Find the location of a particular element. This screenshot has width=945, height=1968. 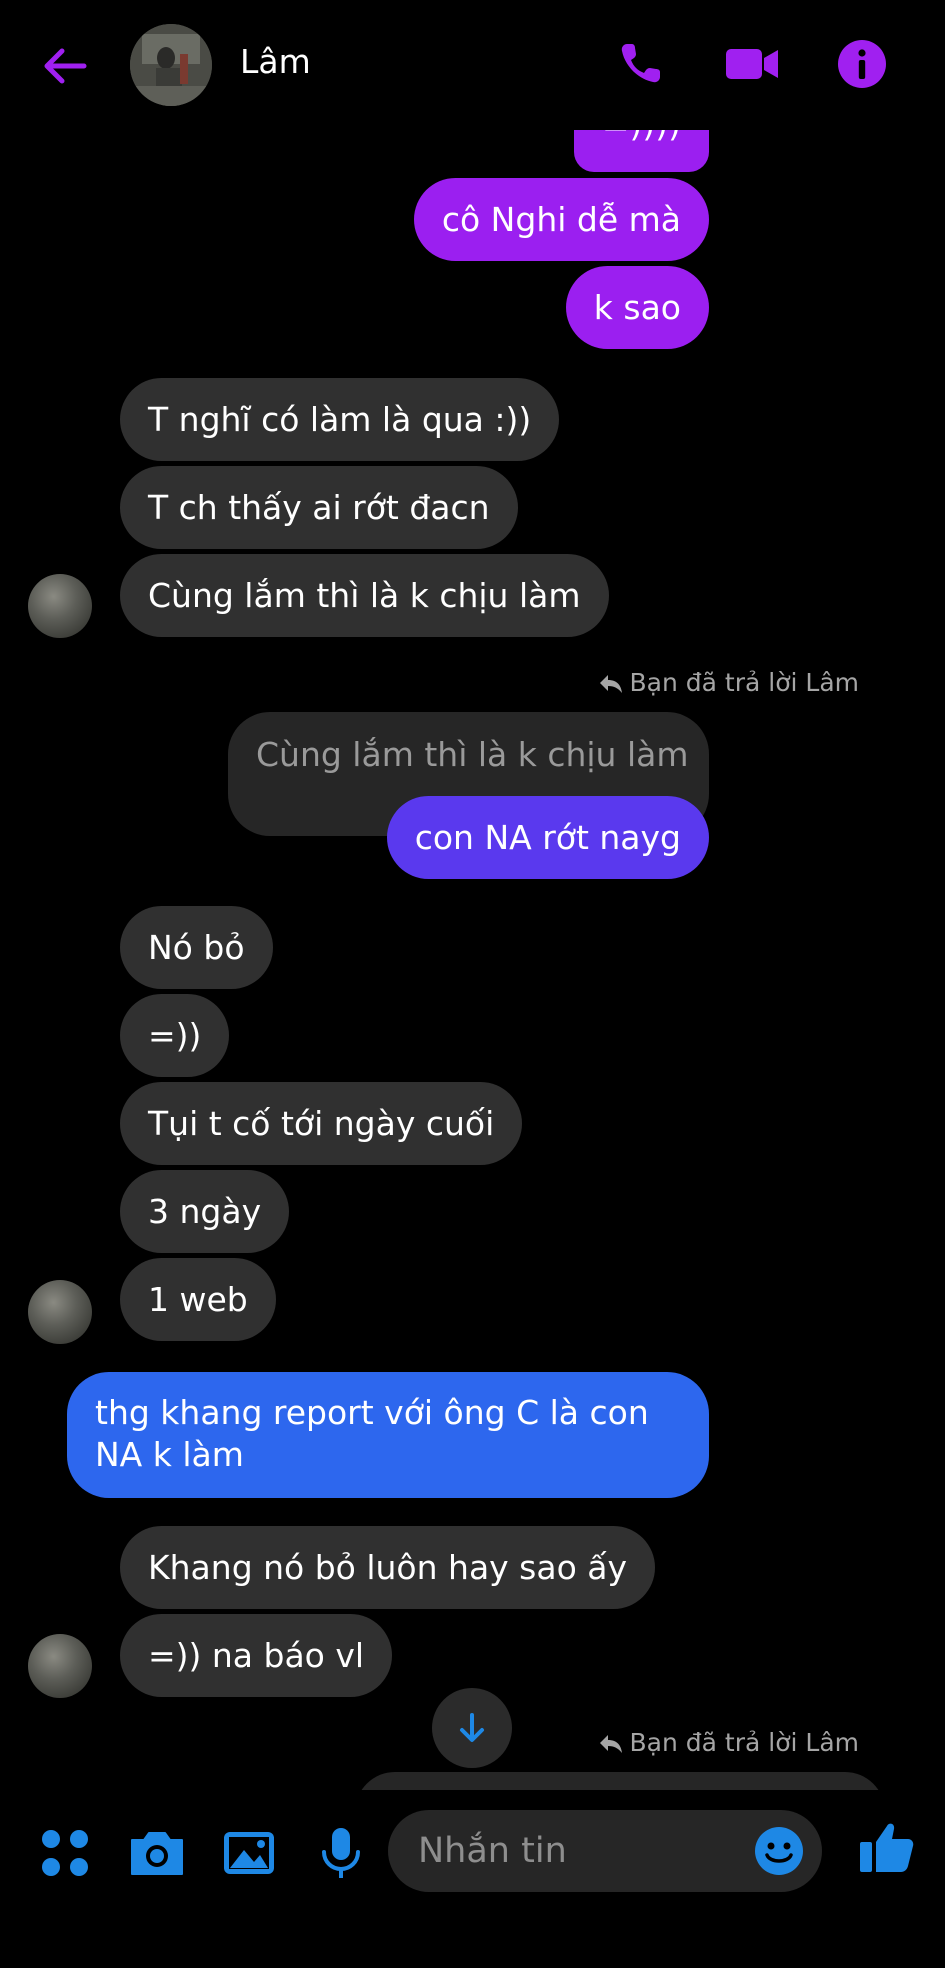

message-incoming: 1 web is located at coordinates (198, 1299).